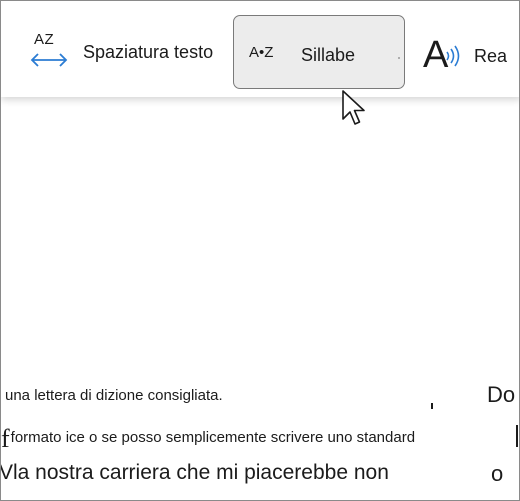 Image resolution: width=520 pixels, height=501 pixels. What do you see at coordinates (497, 473) in the screenshot?
I see `side-text-fragment: o` at bounding box center [497, 473].